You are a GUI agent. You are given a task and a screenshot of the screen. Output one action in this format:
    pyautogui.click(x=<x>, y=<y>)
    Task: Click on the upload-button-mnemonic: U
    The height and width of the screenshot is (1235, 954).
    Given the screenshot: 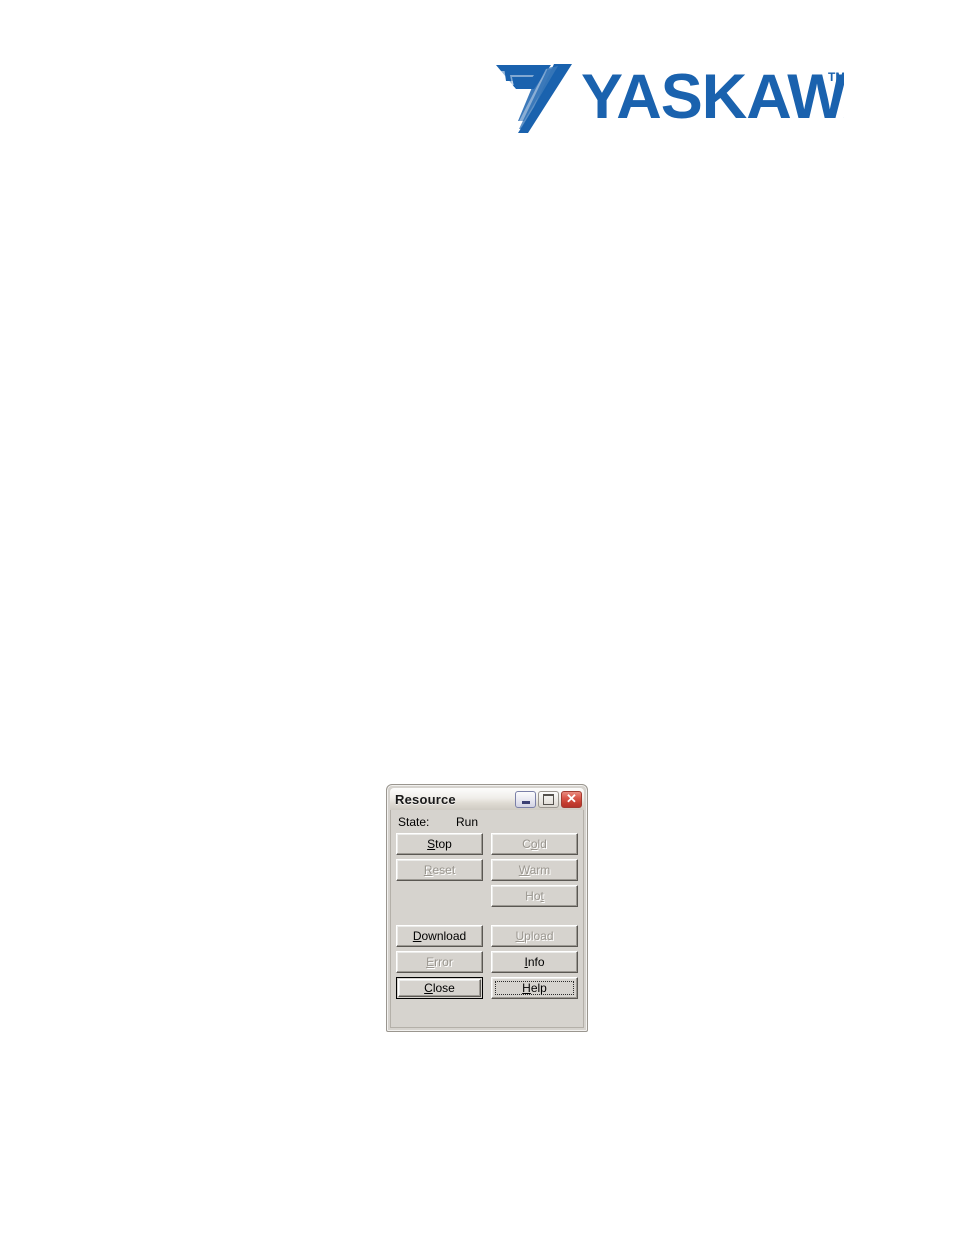 What is the action you would take?
    pyautogui.click(x=520, y=935)
    